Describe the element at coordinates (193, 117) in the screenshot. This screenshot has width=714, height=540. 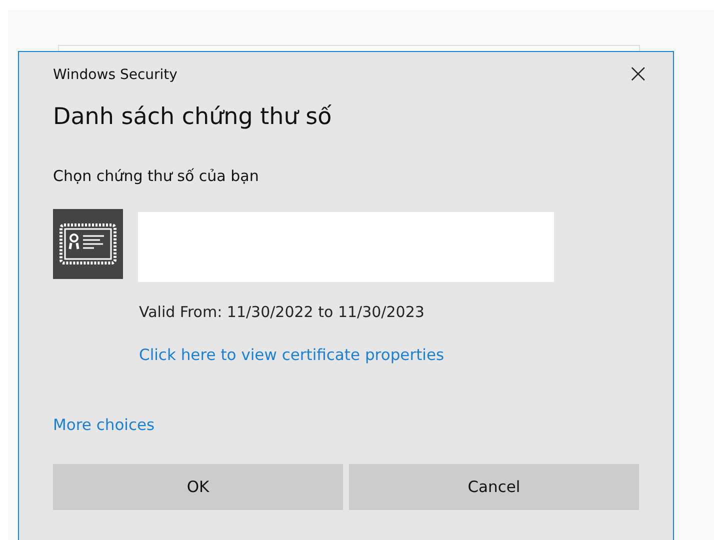
I see `dialog-heading: Danh sách chứng thư số` at that location.